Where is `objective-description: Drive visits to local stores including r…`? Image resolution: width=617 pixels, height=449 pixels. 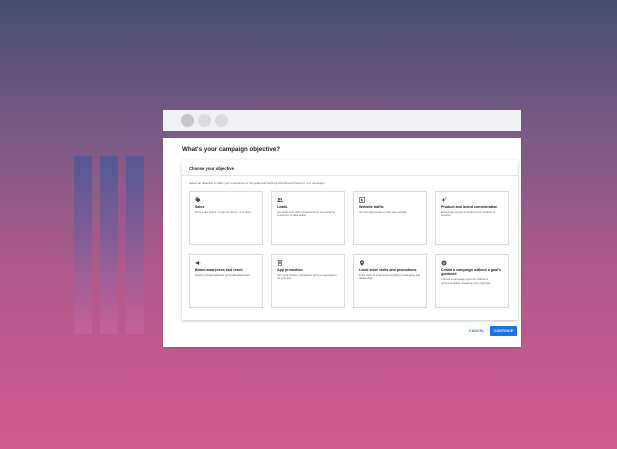 objective-description: Drive visits to local stores including r… is located at coordinates (390, 277).